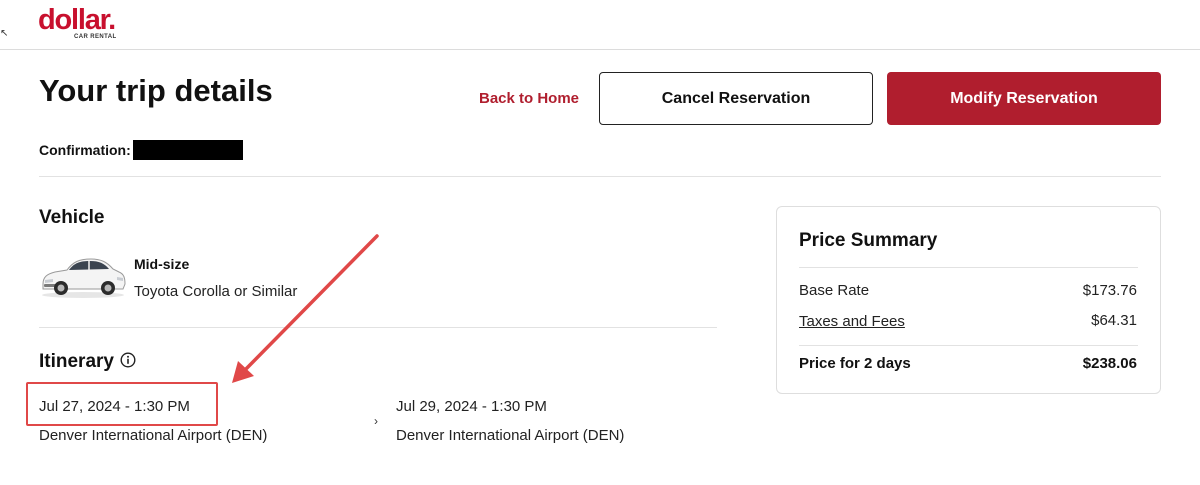  I want to click on logo-word: dollar, so click(73, 20).